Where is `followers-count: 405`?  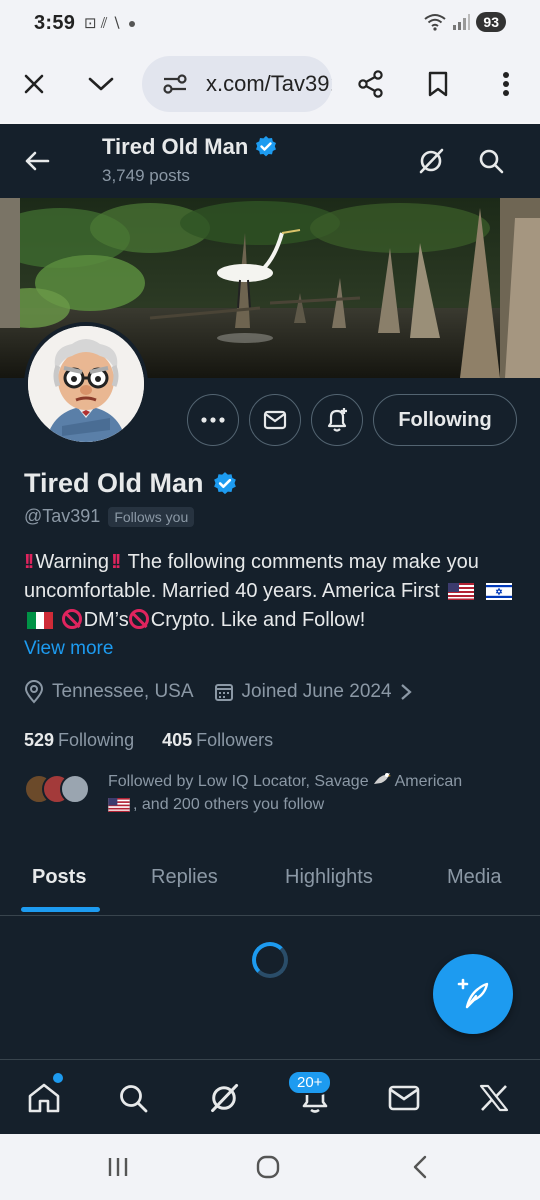
followers-count: 405 is located at coordinates (177, 740).